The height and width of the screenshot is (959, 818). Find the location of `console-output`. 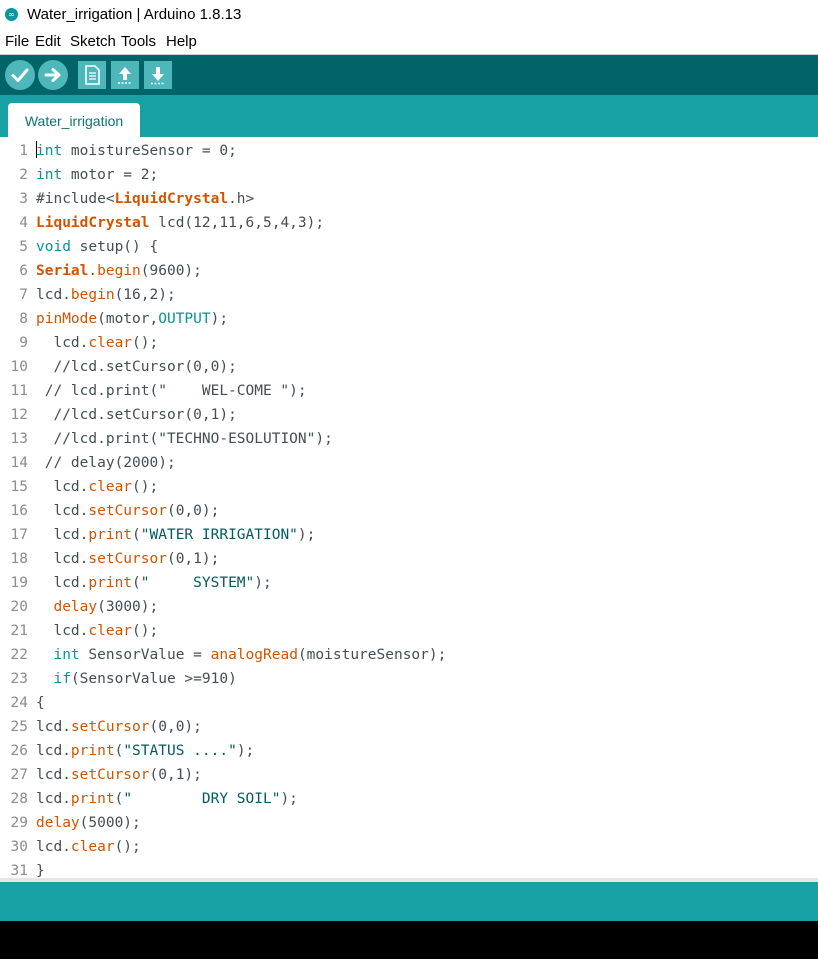

console-output is located at coordinates (409, 940).